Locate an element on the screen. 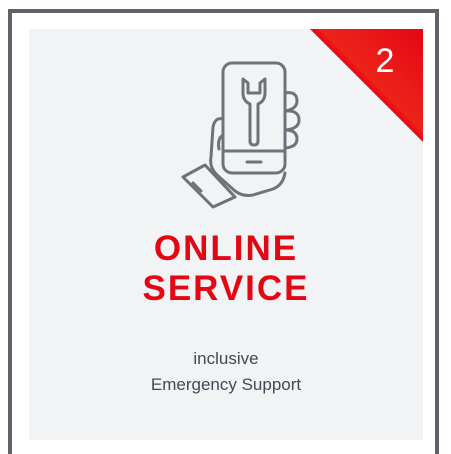 This screenshot has height=454, width=451. hand-holding-phone-with-wrench-icon is located at coordinates (243, 133).